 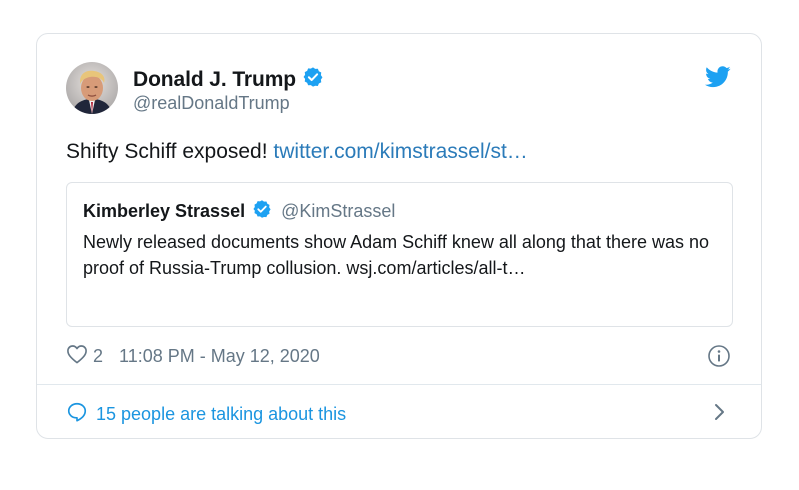 I want to click on quoted-author-name: Kimberley Strassel, so click(x=164, y=211).